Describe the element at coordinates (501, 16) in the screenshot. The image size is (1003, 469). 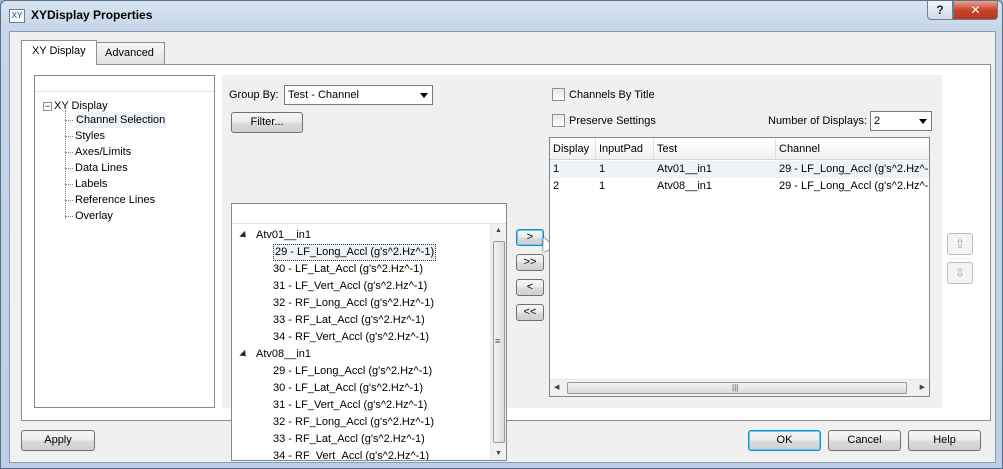
I see `title-bar: XY XYDisplay Properties ? ✕` at that location.